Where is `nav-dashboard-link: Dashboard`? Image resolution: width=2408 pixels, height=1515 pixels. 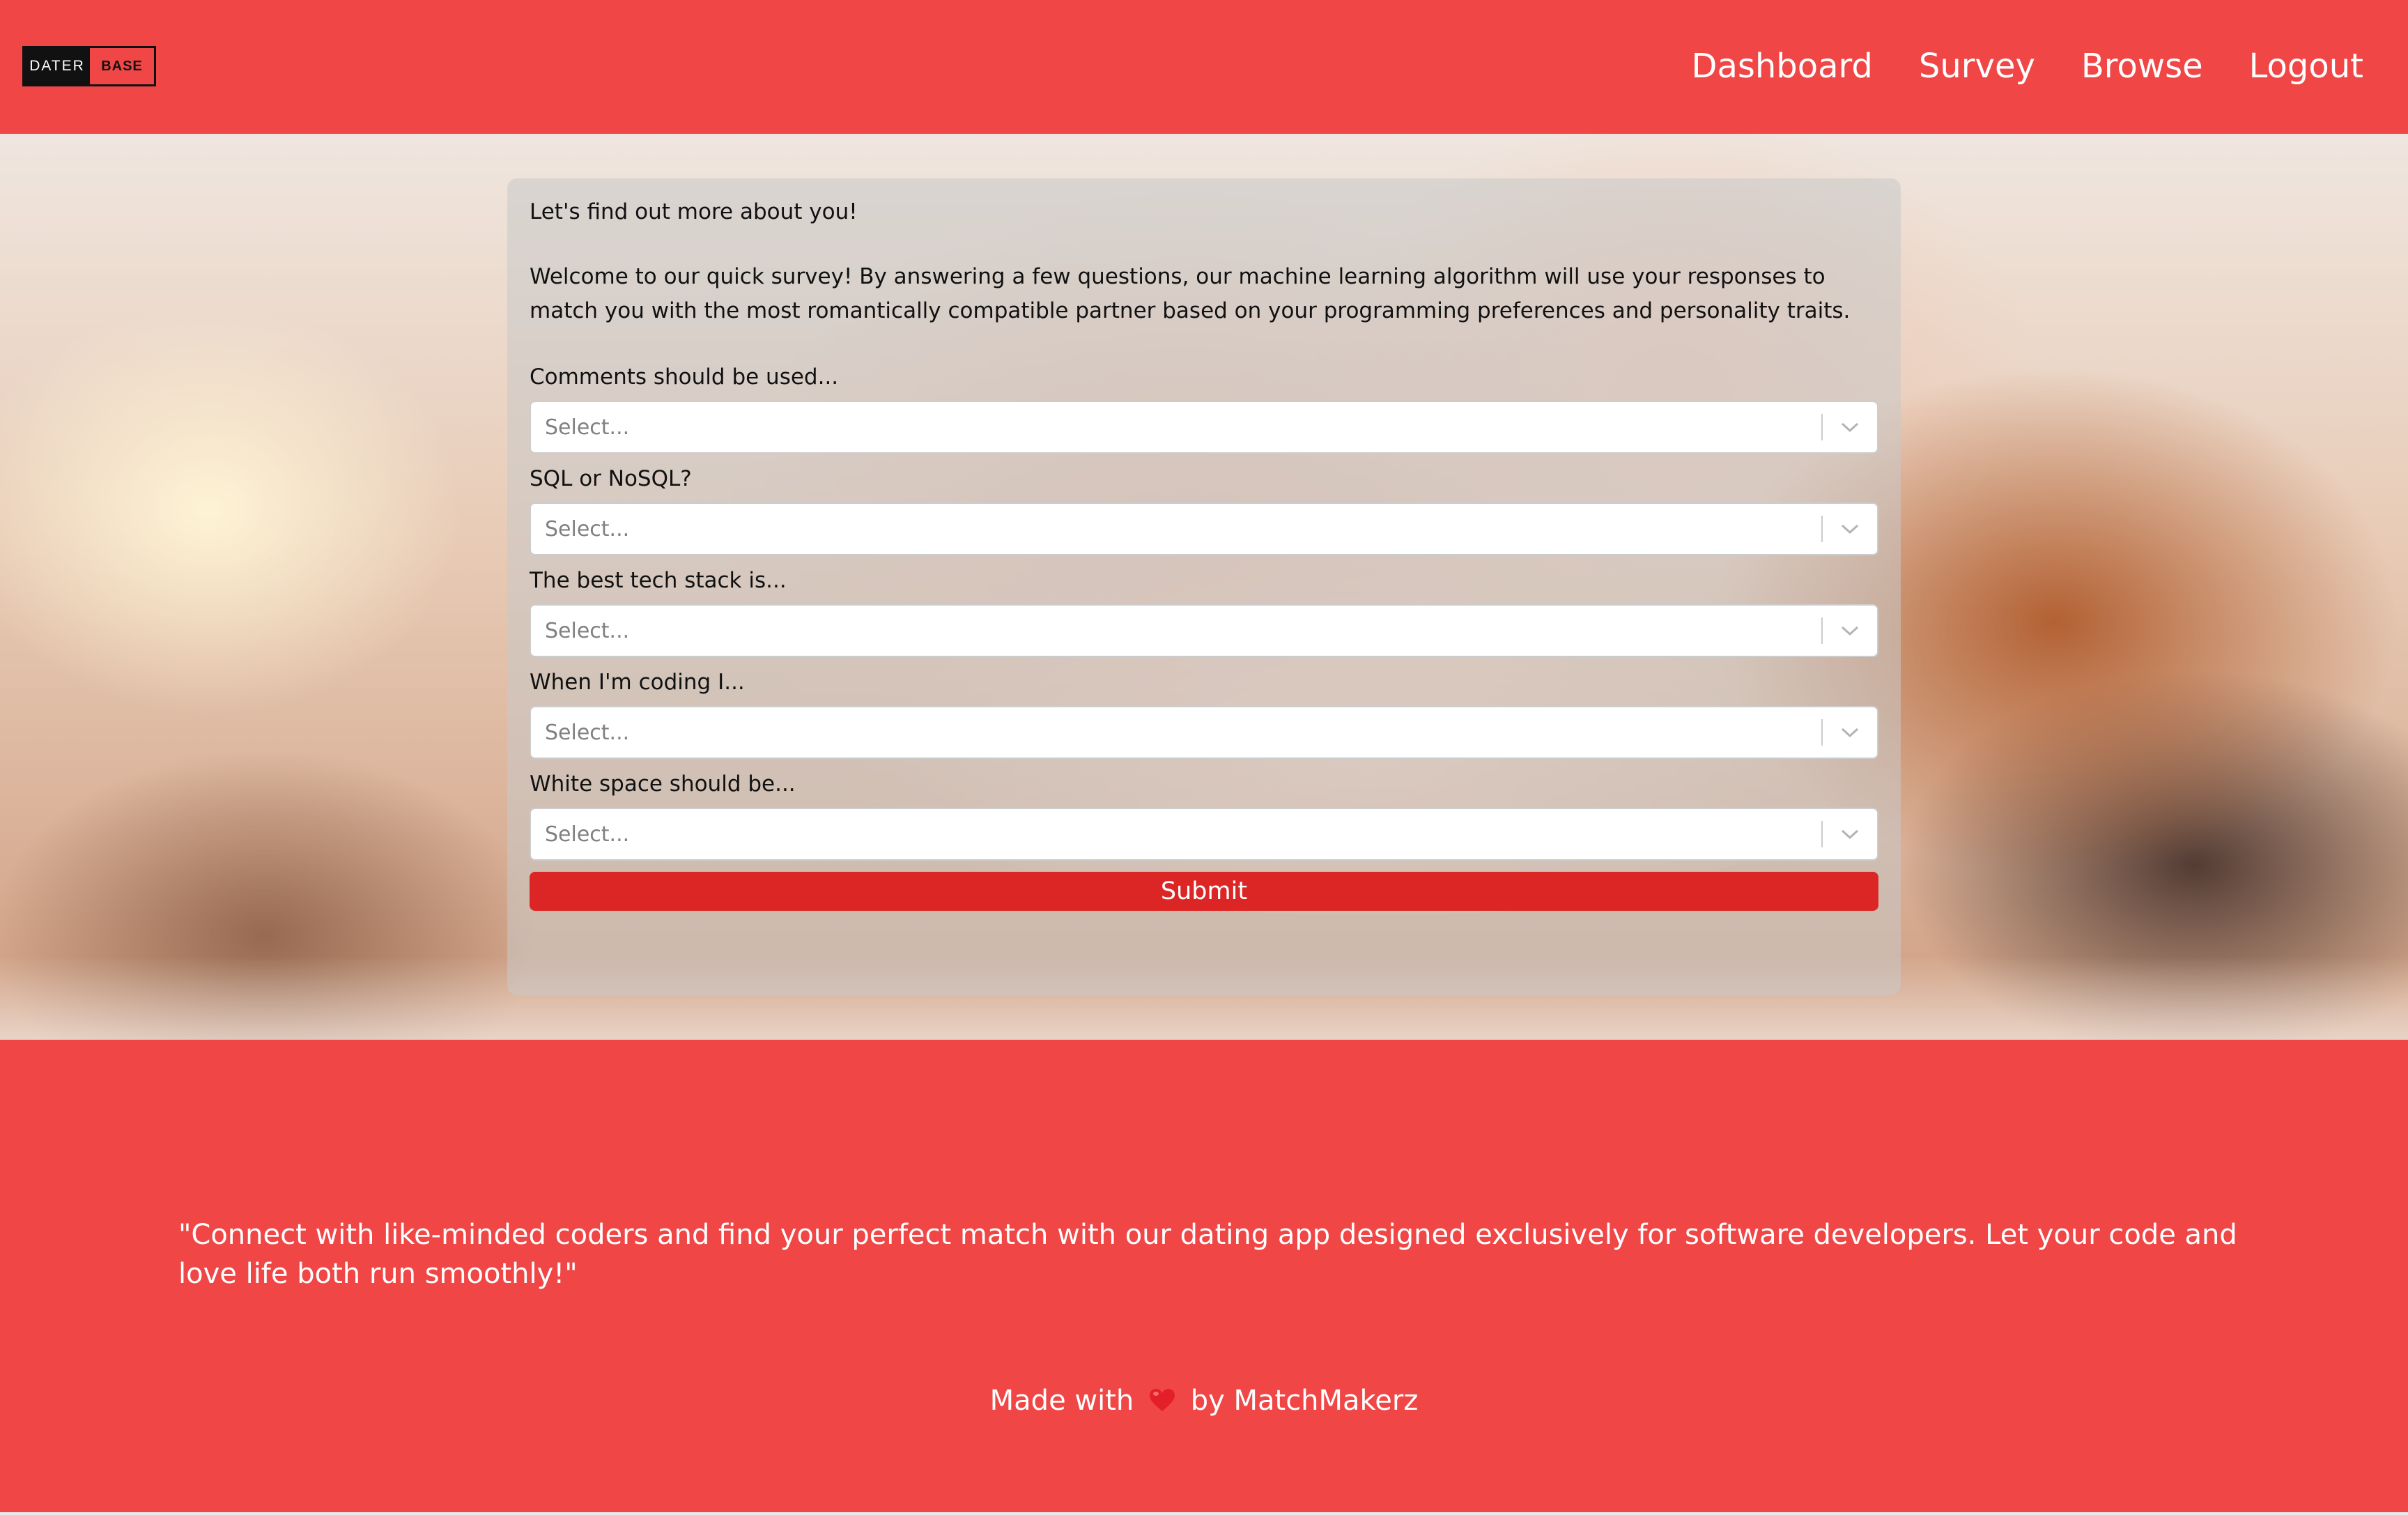
nav-dashboard-link: Dashboard is located at coordinates (1782, 66).